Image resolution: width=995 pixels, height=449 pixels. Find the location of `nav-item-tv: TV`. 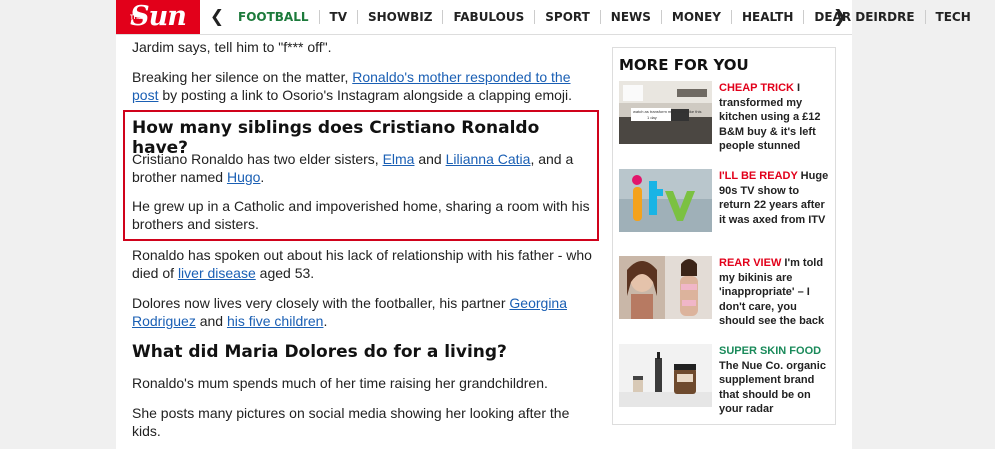

nav-item-tv: TV is located at coordinates (337, 17).